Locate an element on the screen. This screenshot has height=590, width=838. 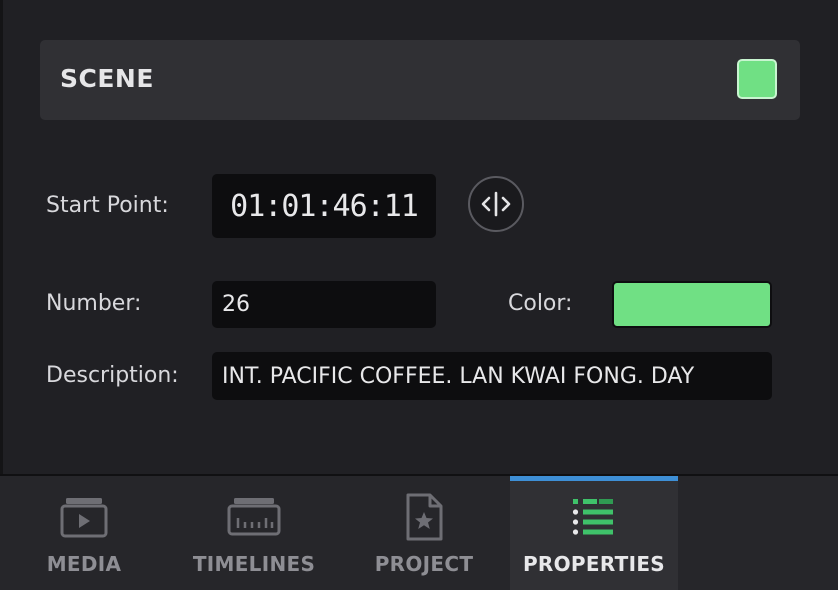
scene-title: SCENE is located at coordinates (107, 78).